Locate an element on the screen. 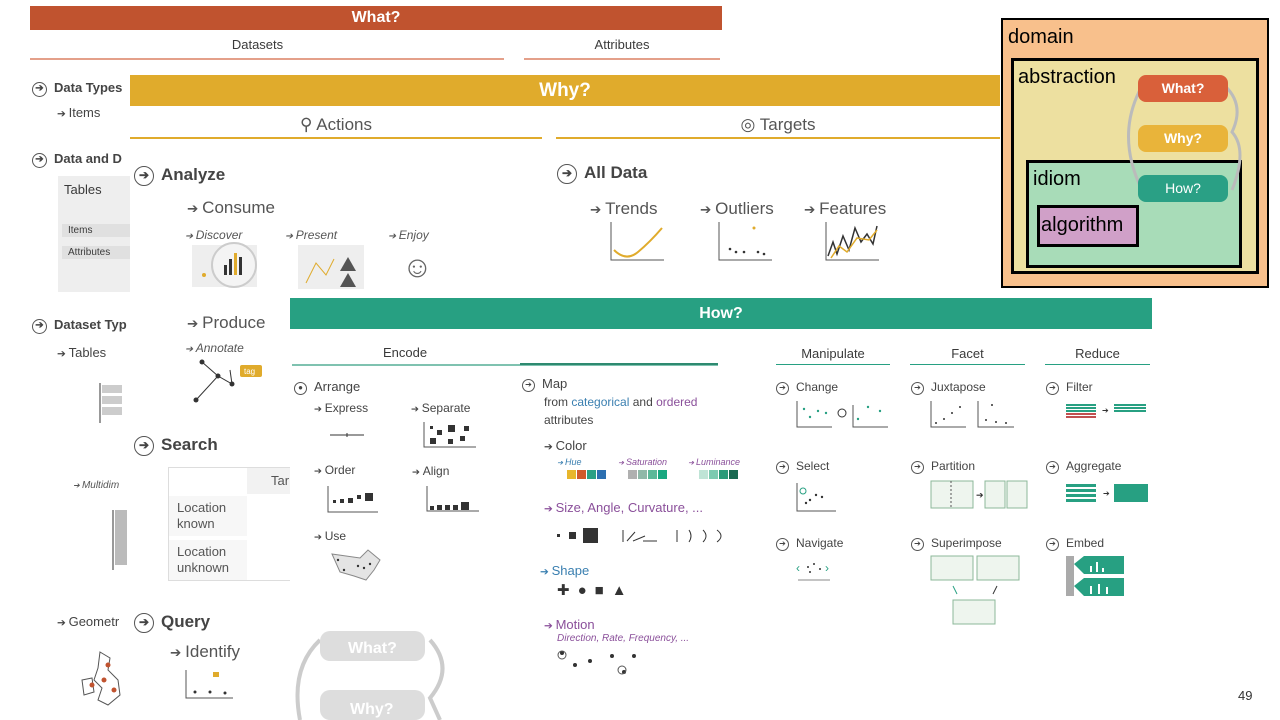 This screenshot has height=720, width=1280. map-from-text: from is located at coordinates (556, 402).